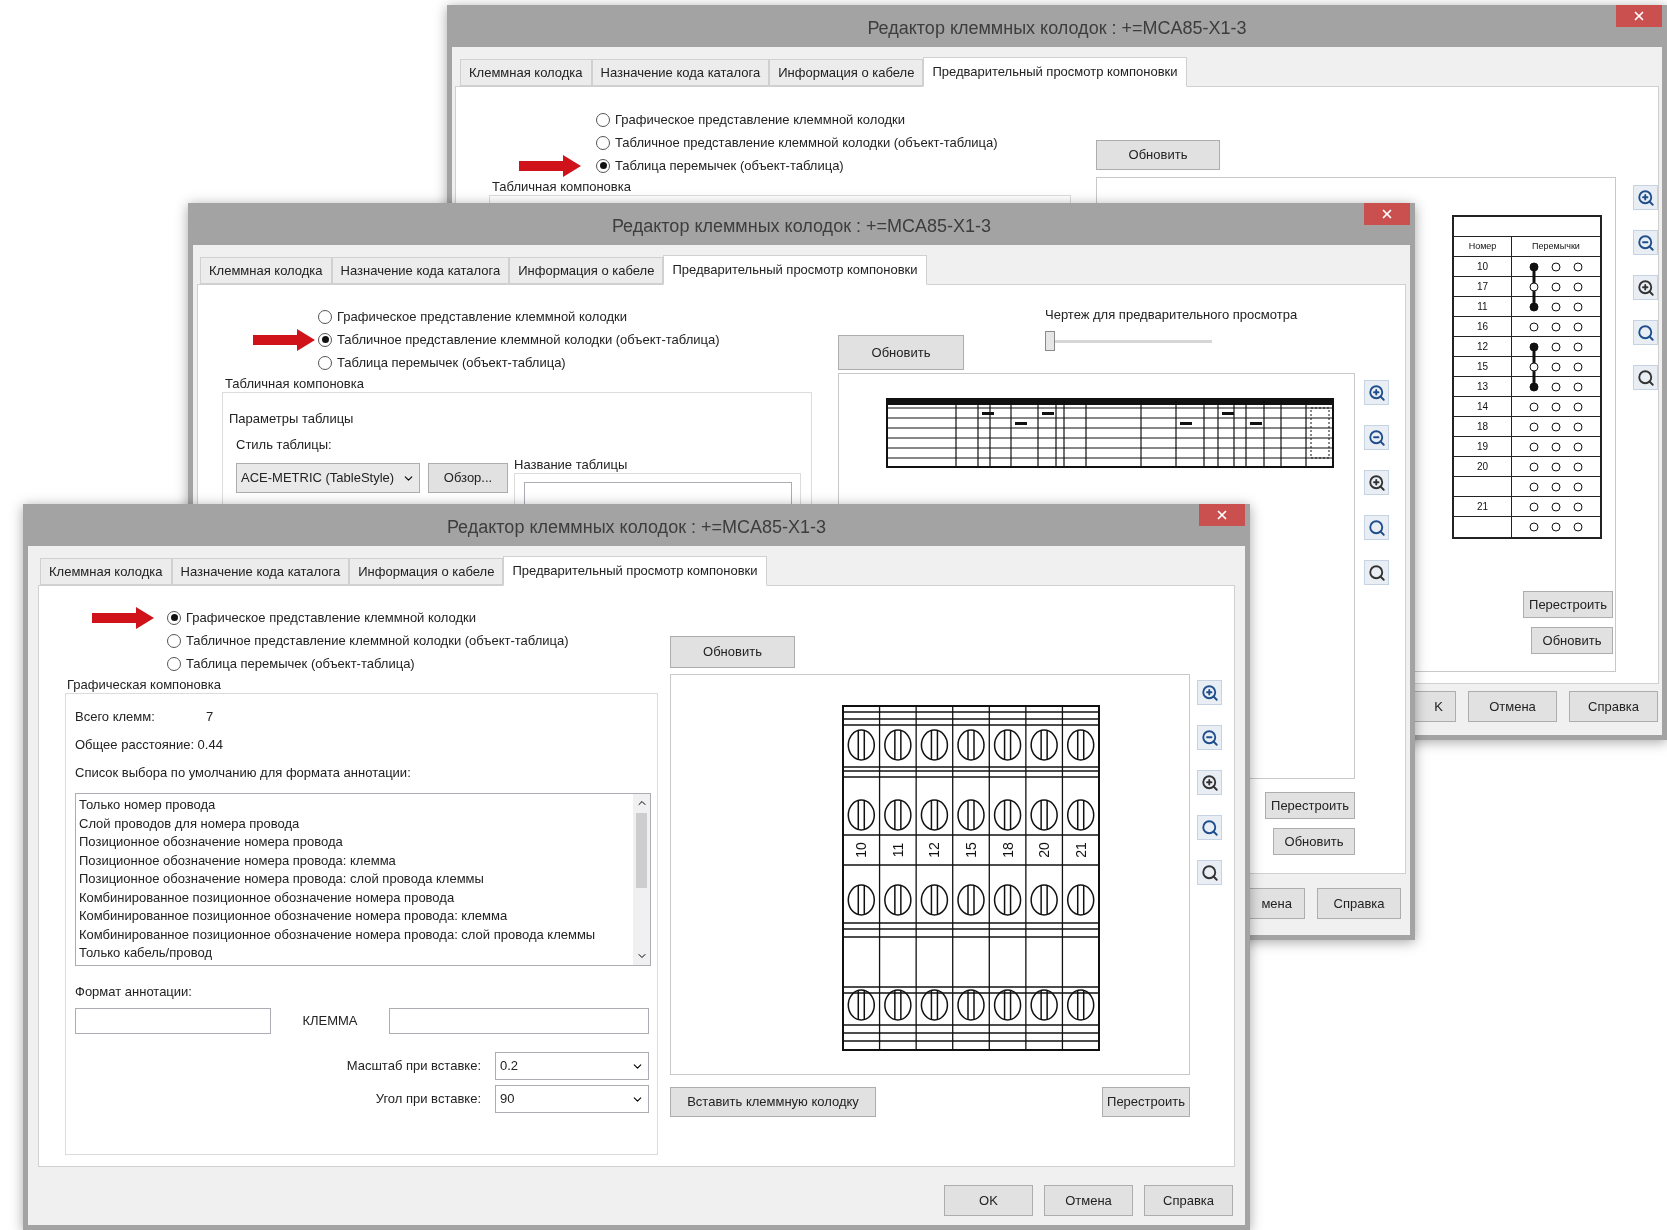  I want to click on list-item: Только кабель/провод, so click(356, 953).